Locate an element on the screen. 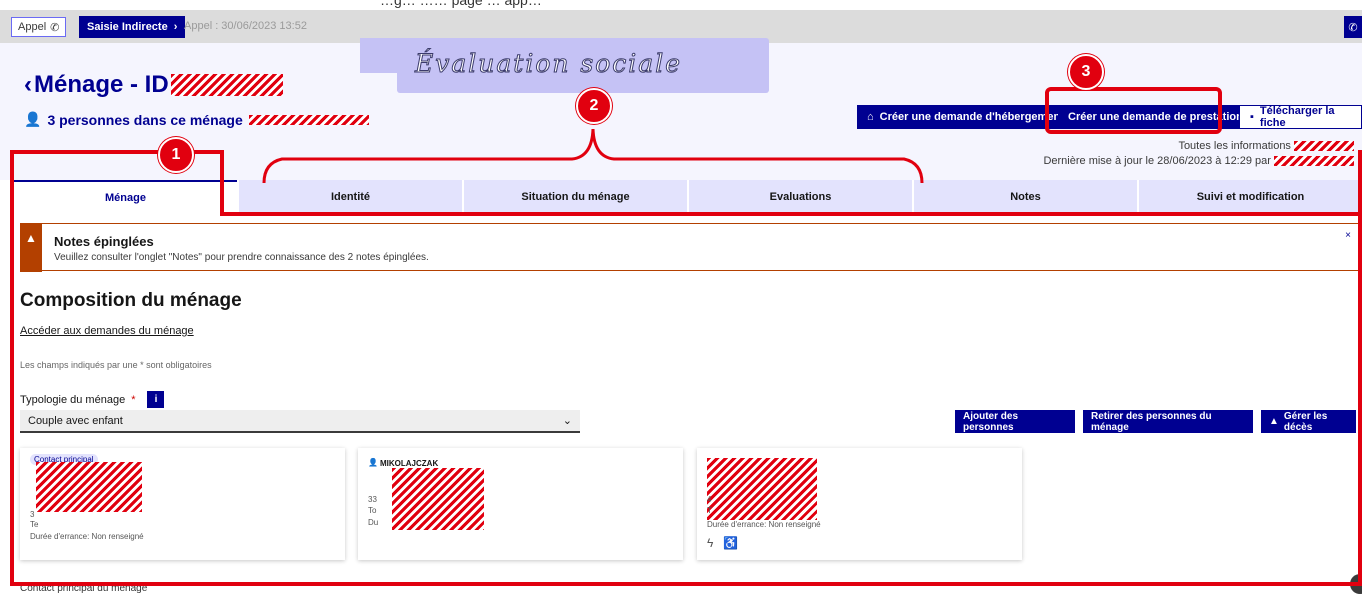 Image resolution: width=1362 pixels, height=594 pixels. annotation-badge-3: 3 is located at coordinates (1086, 72).